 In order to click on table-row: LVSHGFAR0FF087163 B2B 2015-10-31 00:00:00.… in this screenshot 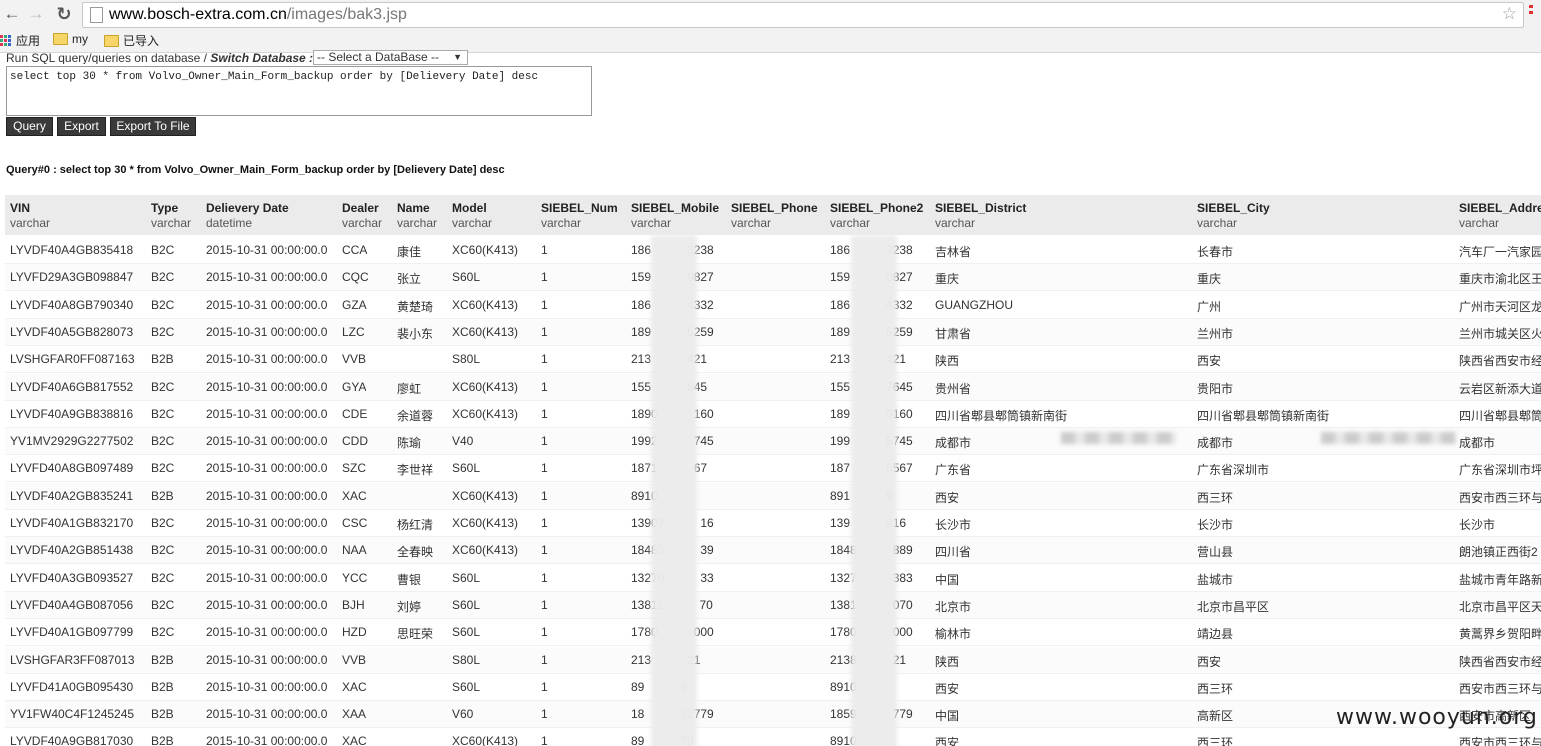, I will do `click(773, 360)`.